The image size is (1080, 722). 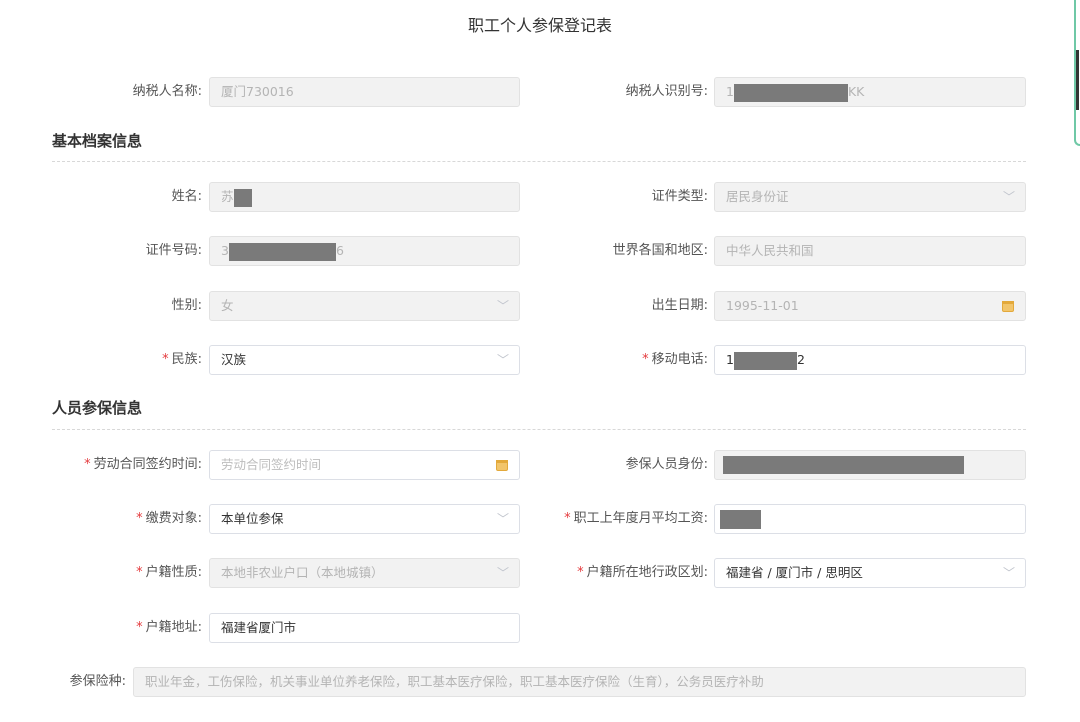 I want to click on side-panel-handle, so click(x=1077, y=73).